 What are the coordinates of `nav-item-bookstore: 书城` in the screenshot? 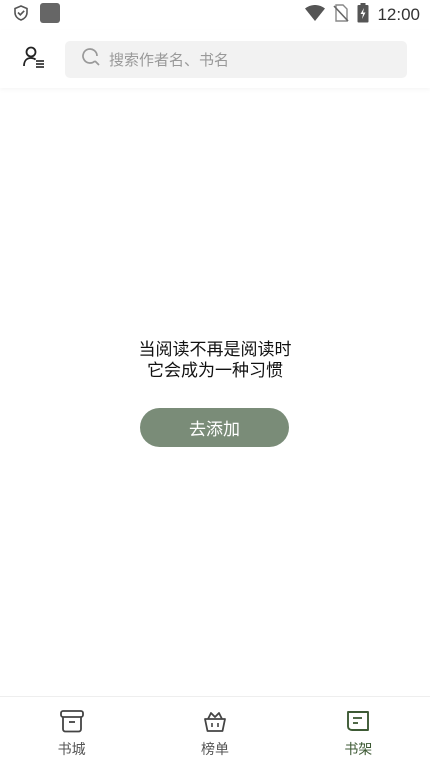 It's located at (71, 730).